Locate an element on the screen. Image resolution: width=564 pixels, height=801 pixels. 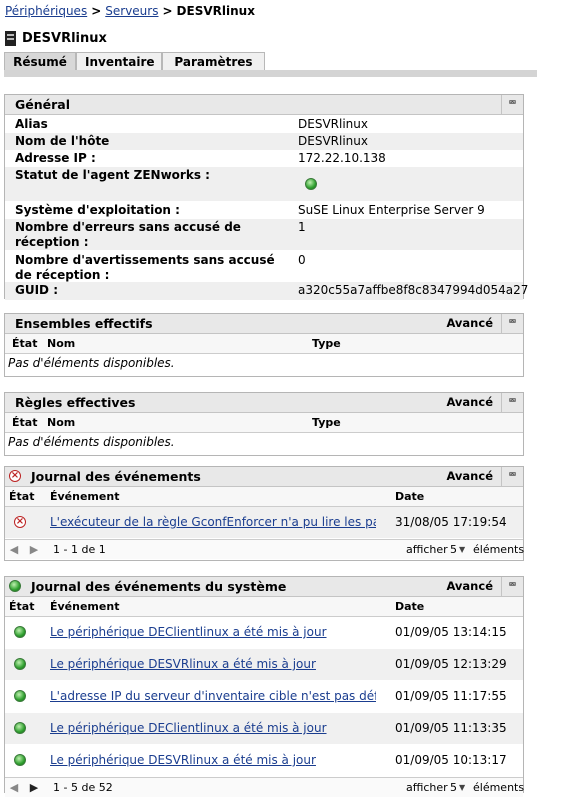
property-label: Statut de l'agent ZENworks : is located at coordinates (112, 175).